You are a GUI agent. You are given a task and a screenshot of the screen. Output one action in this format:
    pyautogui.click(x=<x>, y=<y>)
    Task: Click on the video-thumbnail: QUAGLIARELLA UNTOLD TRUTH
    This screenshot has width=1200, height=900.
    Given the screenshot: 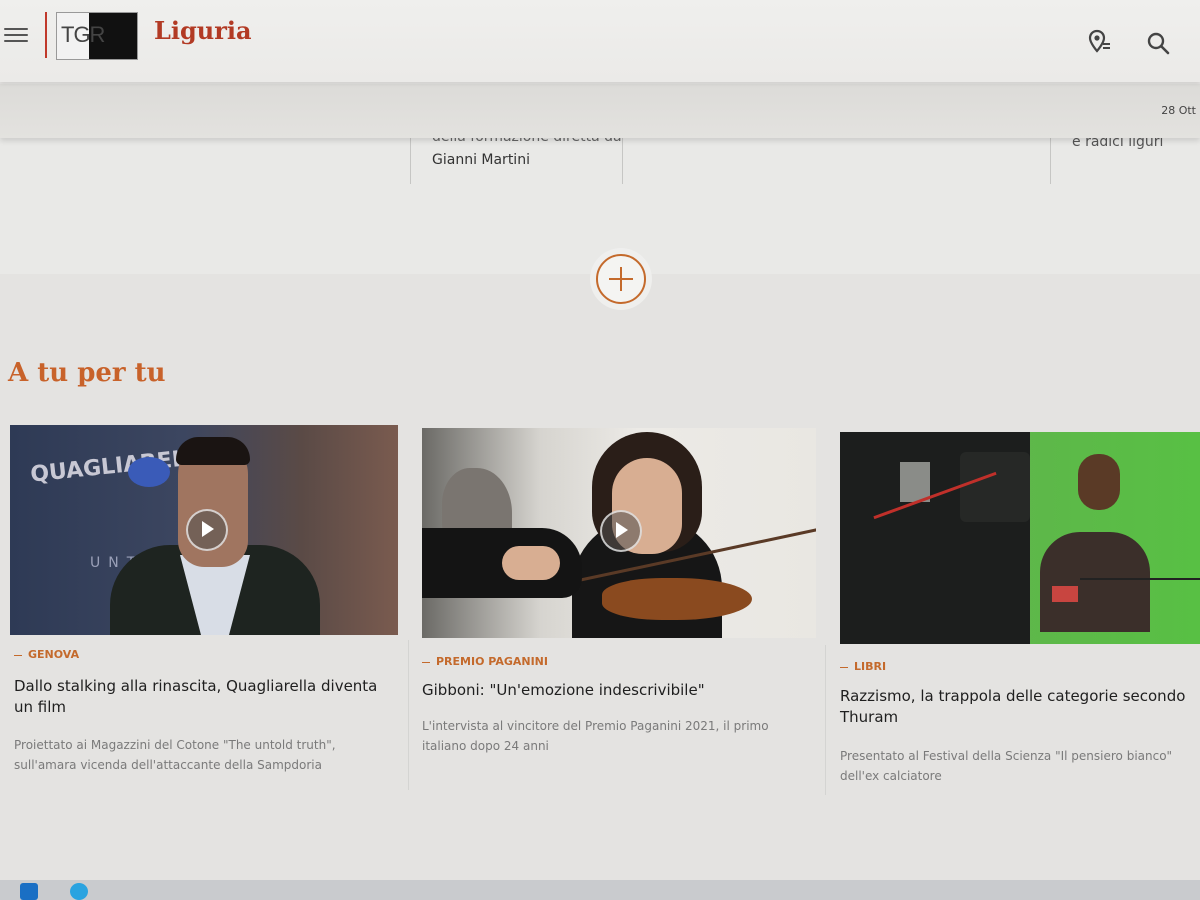 What is the action you would take?
    pyautogui.click(x=204, y=530)
    